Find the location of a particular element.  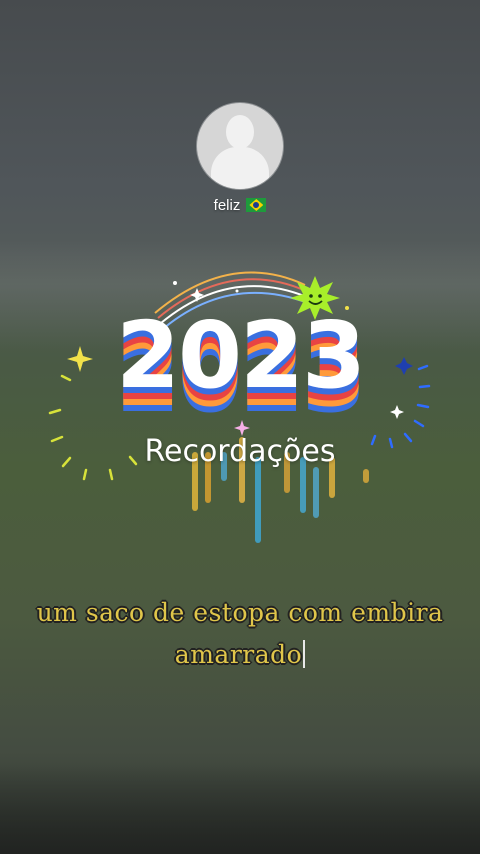

username-text: feliz is located at coordinates (227, 205).